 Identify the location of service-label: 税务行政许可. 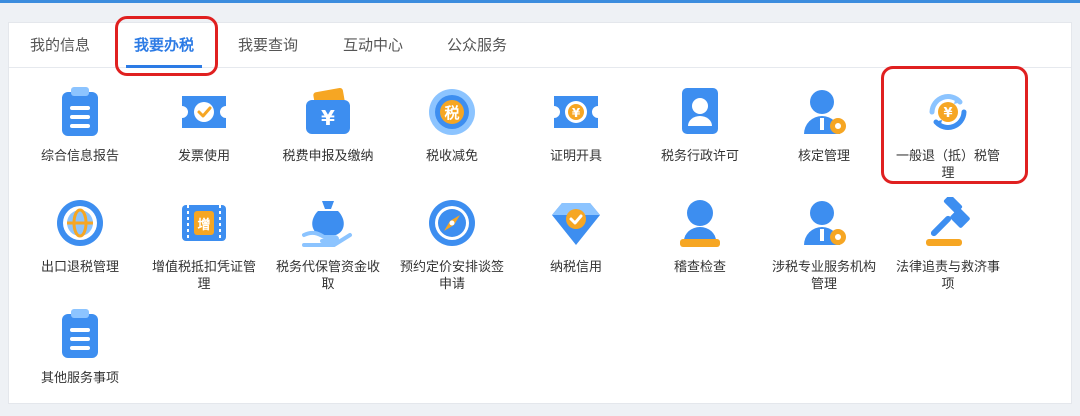
(699, 156).